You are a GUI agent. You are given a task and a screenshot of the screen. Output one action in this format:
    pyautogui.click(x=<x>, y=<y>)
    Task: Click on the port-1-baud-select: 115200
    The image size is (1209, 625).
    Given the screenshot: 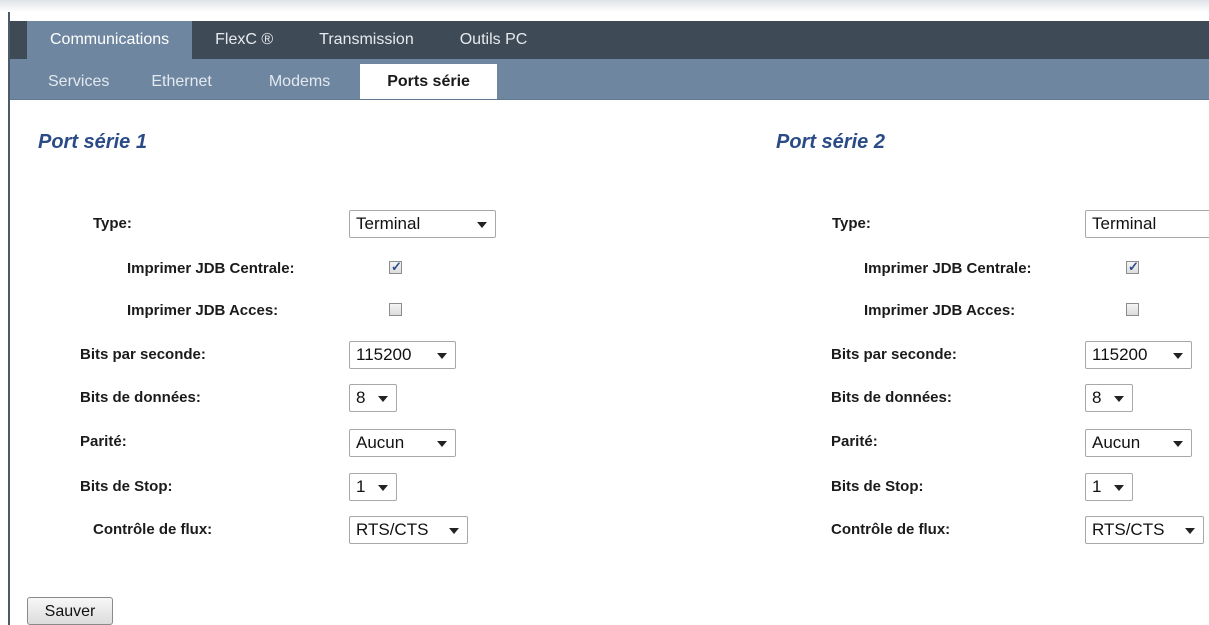 What is the action you would take?
    pyautogui.click(x=402, y=355)
    